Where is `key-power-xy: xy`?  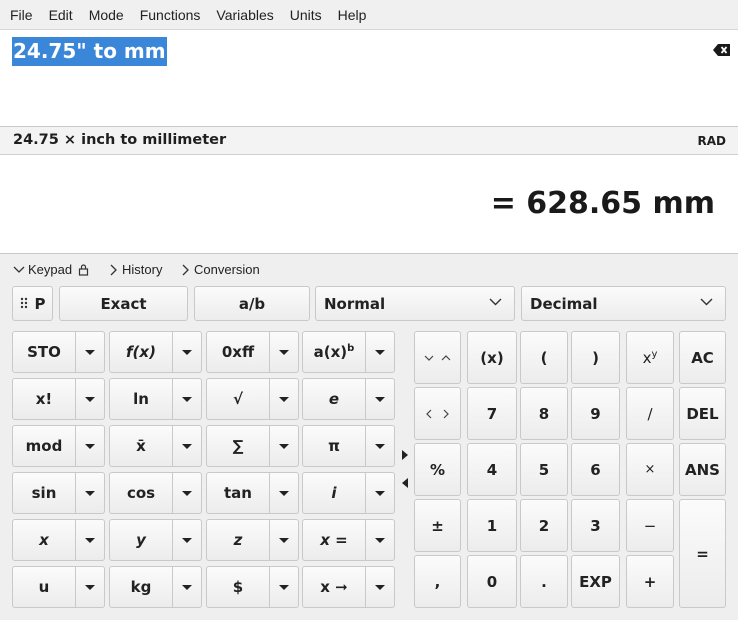
key-power-xy: xy is located at coordinates (650, 357).